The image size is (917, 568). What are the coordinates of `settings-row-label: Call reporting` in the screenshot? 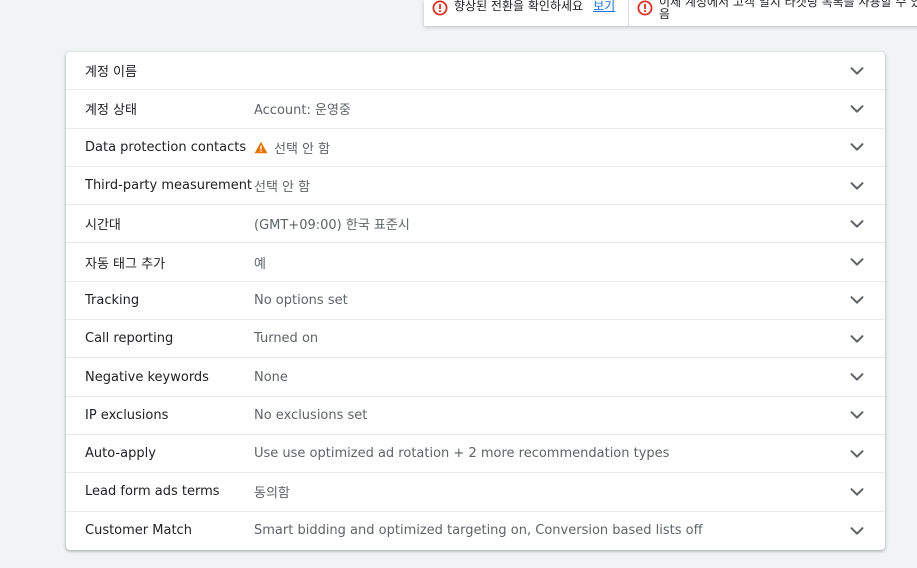 It's located at (129, 339).